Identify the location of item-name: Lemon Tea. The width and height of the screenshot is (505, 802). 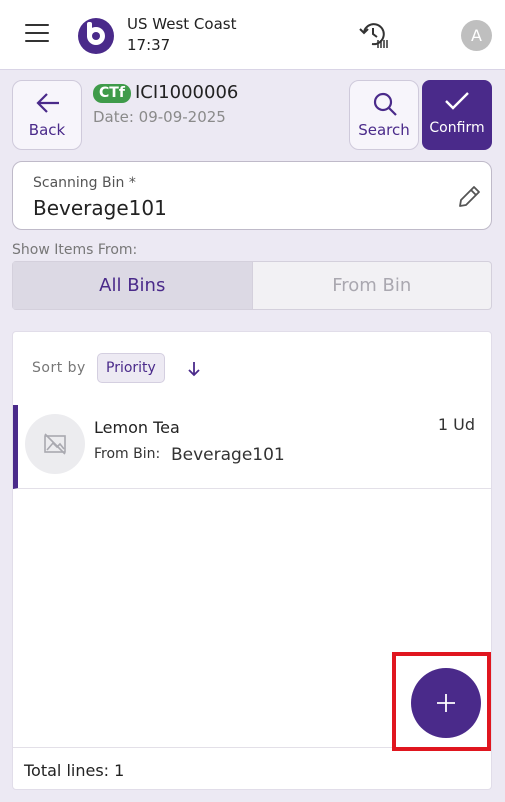
(137, 427).